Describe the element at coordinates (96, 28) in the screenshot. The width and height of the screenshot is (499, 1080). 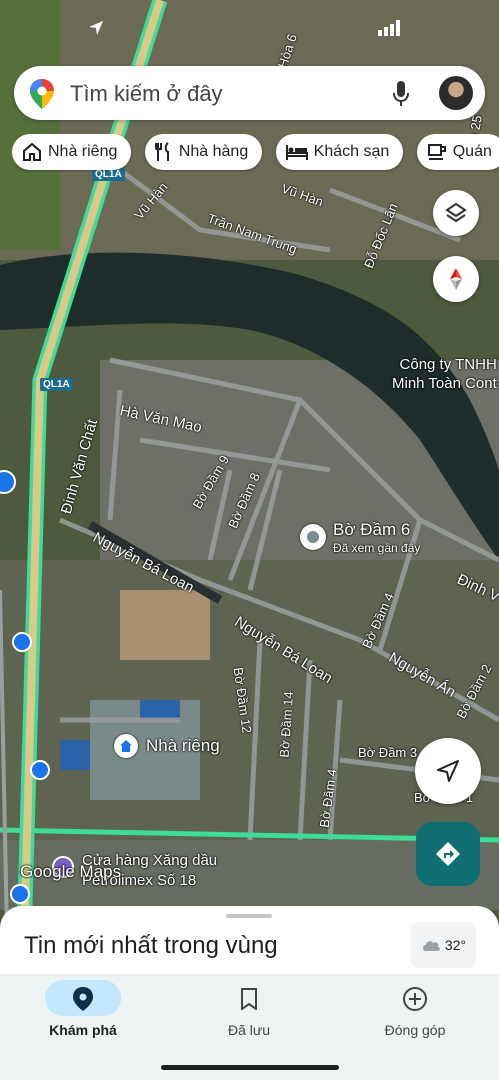
I see `location-arrow-icon` at that location.